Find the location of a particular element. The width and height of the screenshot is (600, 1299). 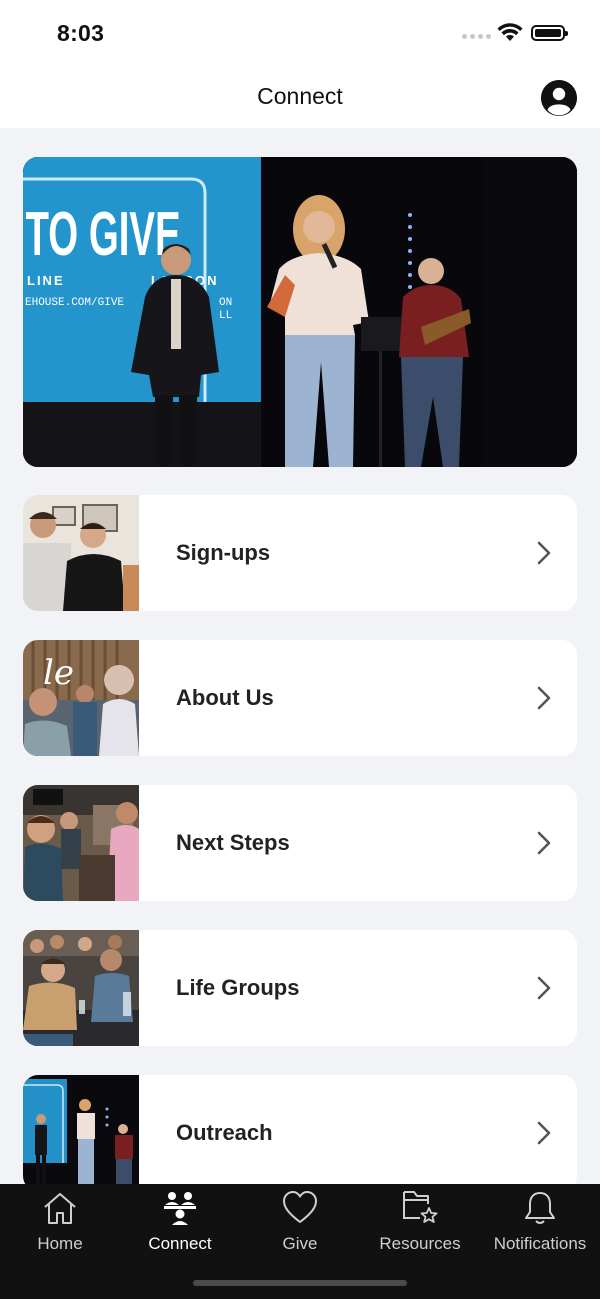

battery-icon is located at coordinates (549, 33).